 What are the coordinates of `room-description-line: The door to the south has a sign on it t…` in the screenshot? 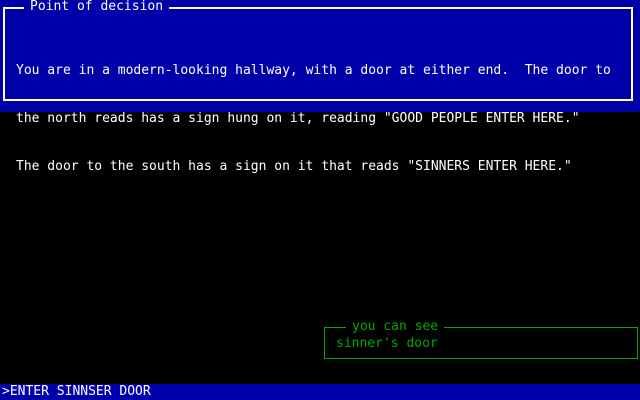 It's located at (294, 166).